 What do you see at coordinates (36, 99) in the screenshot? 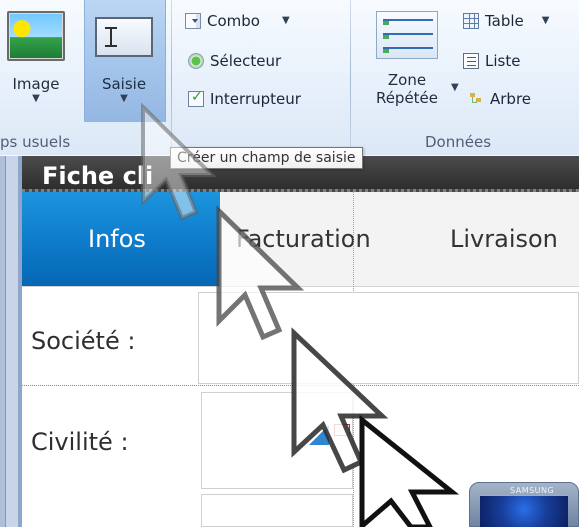
I see `image-dropdown-arrow-icon: ▼` at bounding box center [36, 99].